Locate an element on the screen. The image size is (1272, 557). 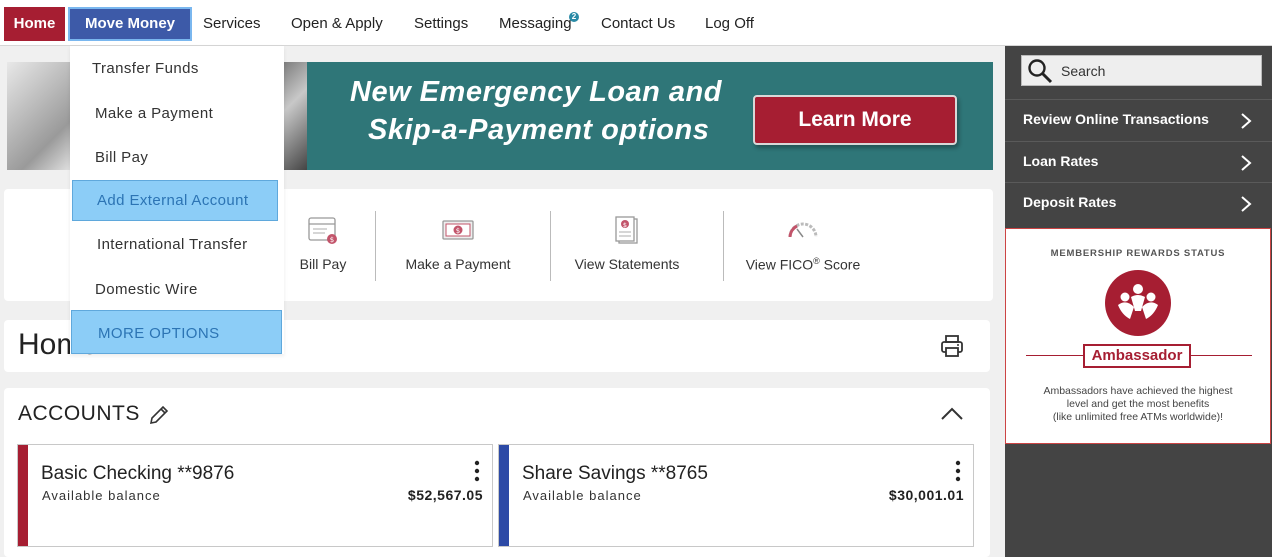
quick-action-view-fico-label: View FICO® Score is located at coordinates (803, 264).